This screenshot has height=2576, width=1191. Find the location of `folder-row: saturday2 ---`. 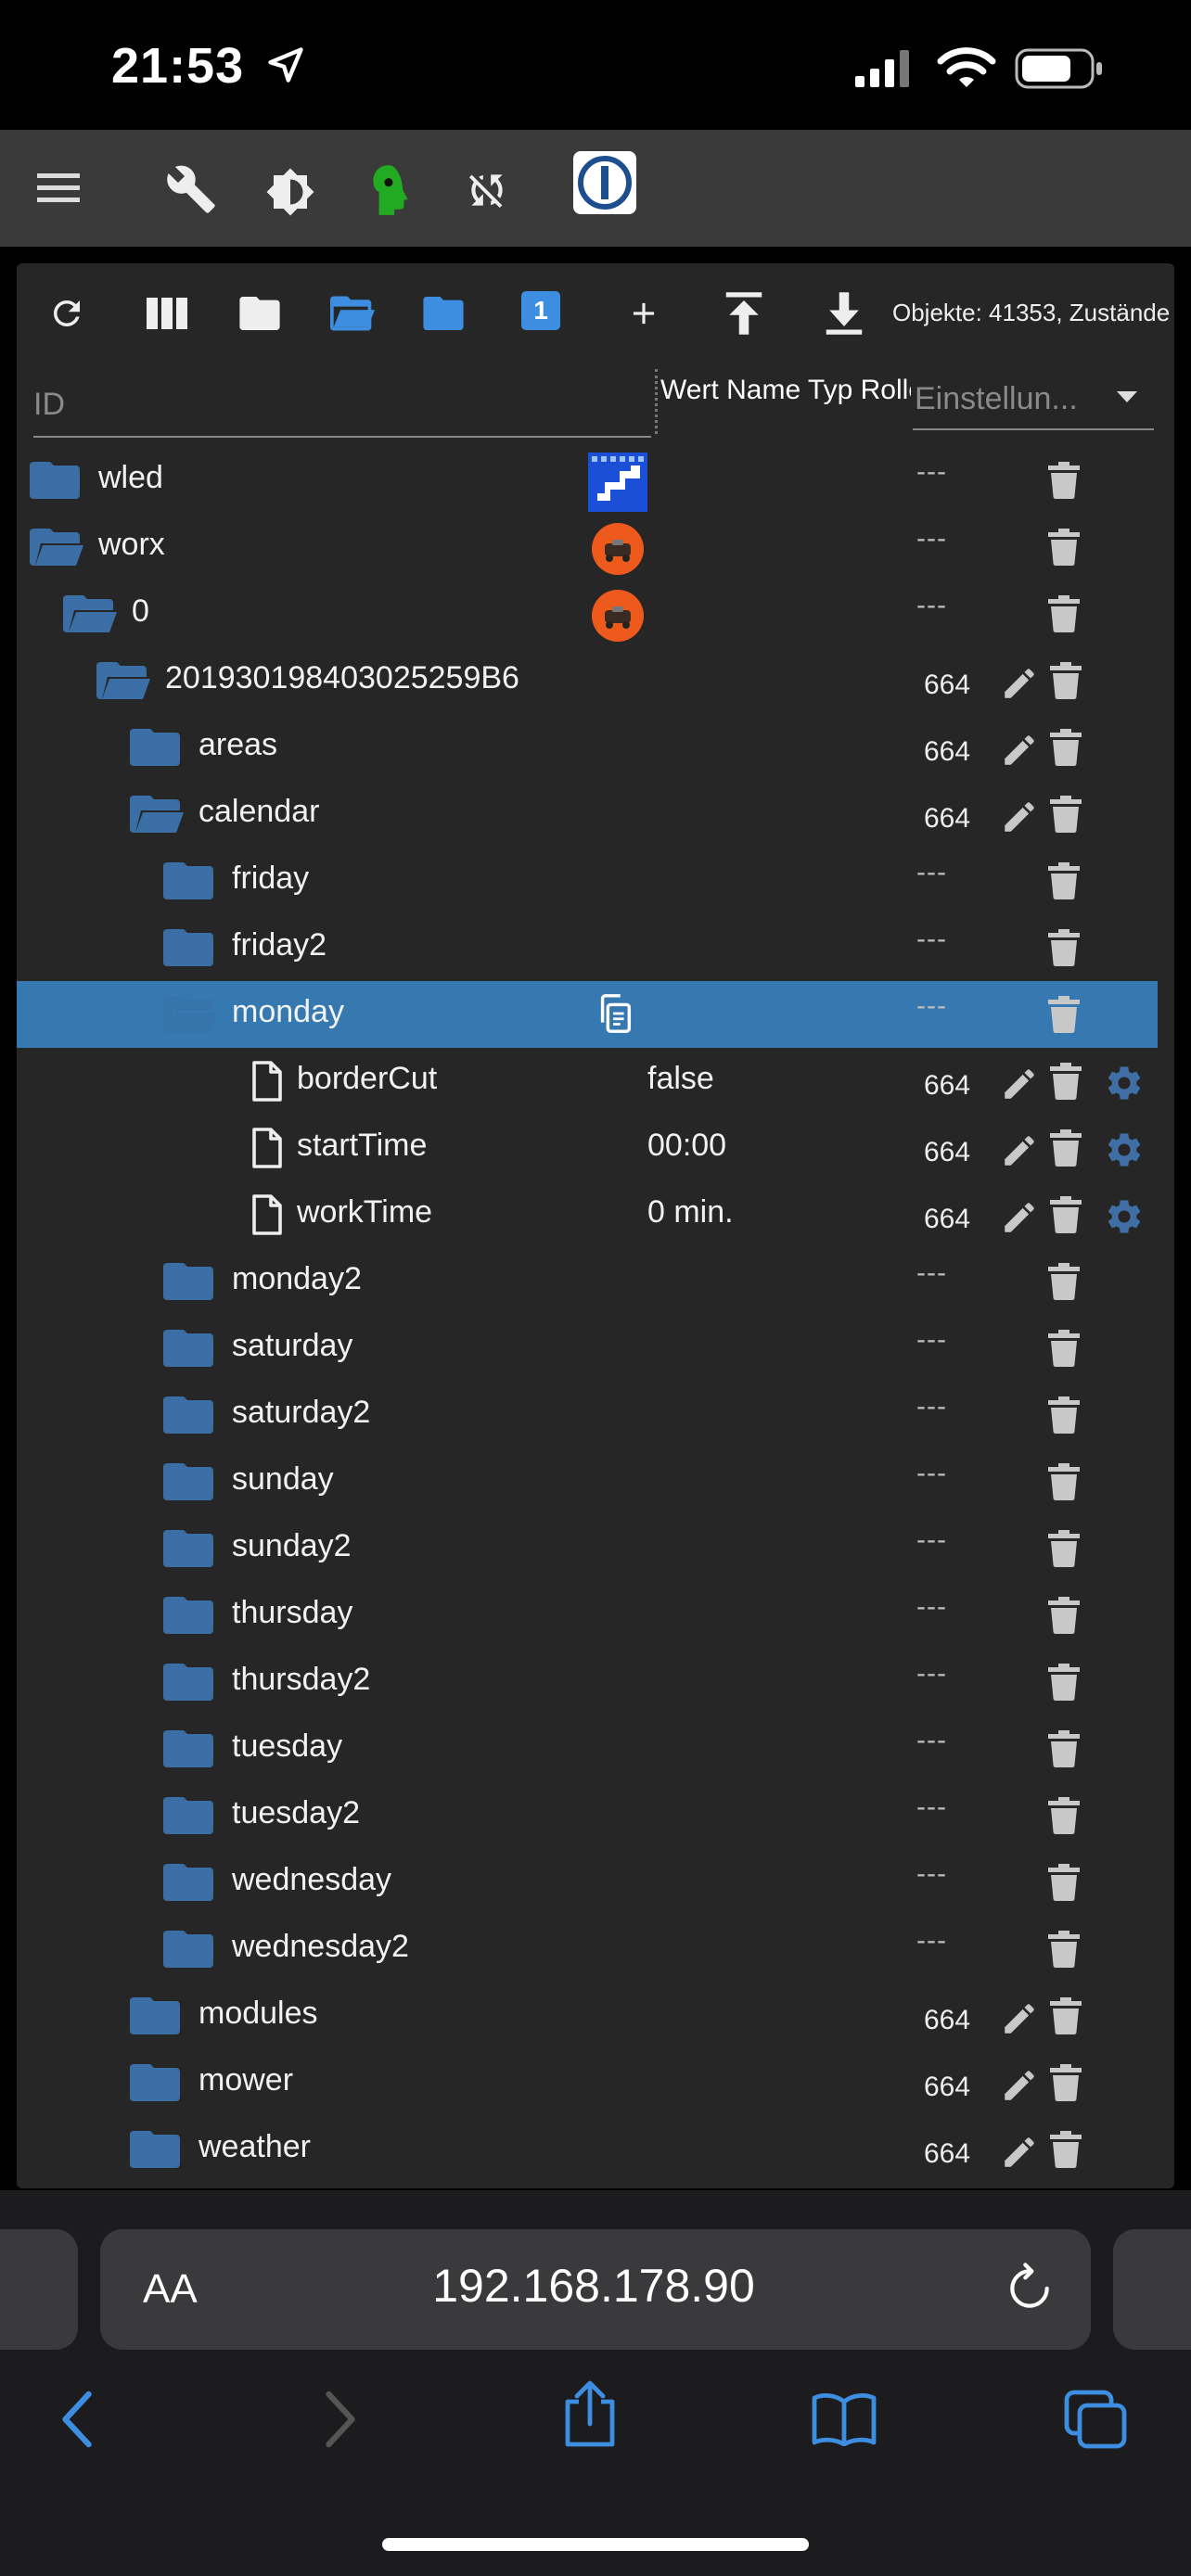

folder-row: saturday2 --- is located at coordinates (587, 1415).